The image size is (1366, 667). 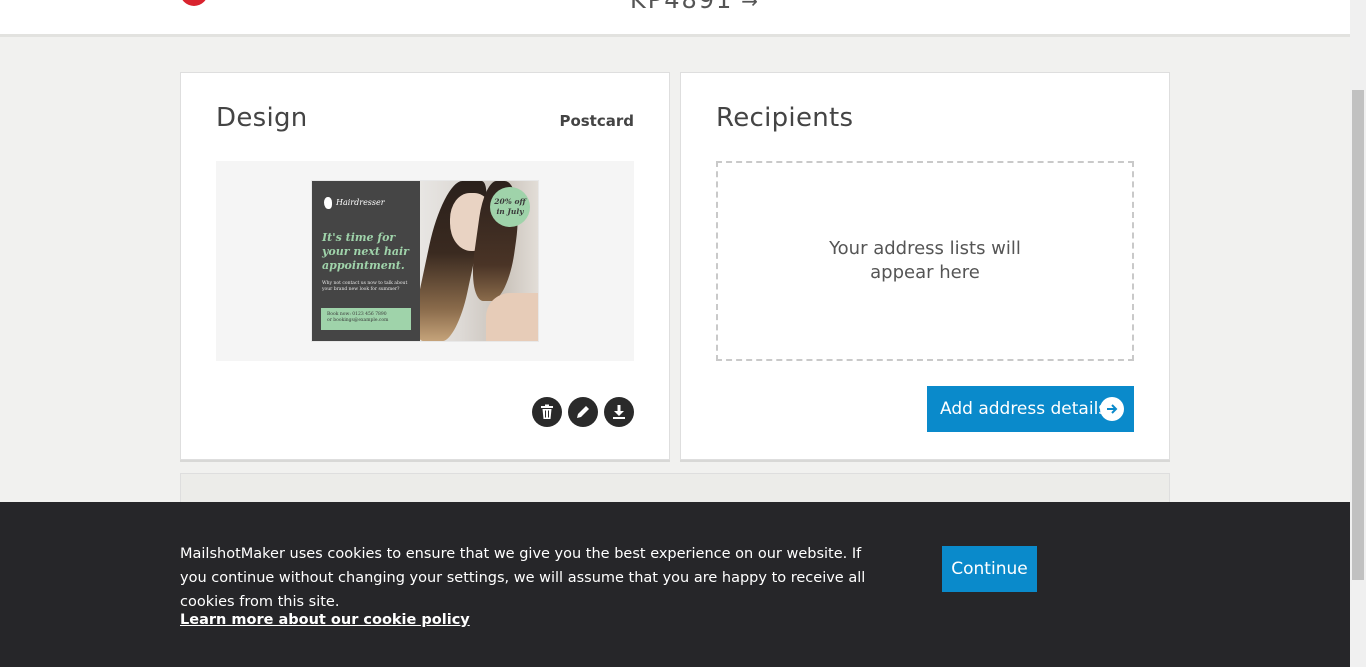 I want to click on order-ref-text: KP4891, so click(x=682, y=7).